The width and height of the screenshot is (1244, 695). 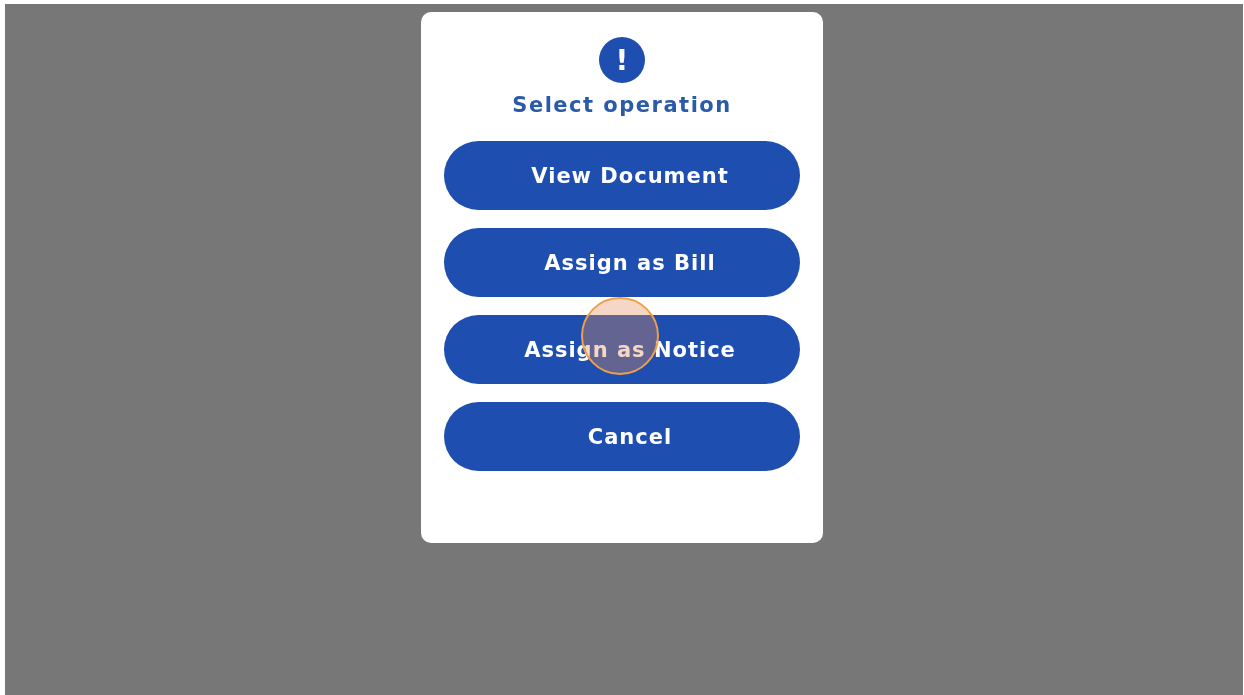 I want to click on option-button: Cancel, so click(x=622, y=436).